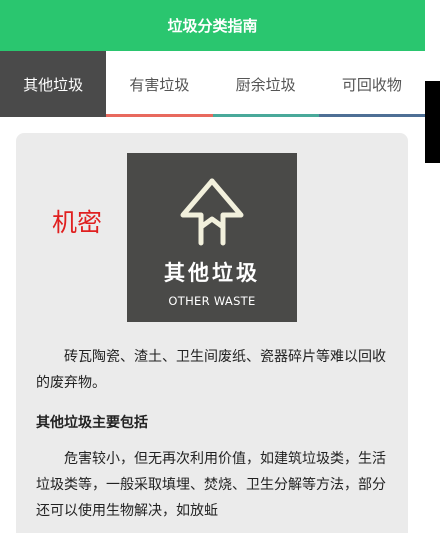  Describe the element at coordinates (212, 212) in the screenshot. I see `recycle-arrow-icon` at that location.